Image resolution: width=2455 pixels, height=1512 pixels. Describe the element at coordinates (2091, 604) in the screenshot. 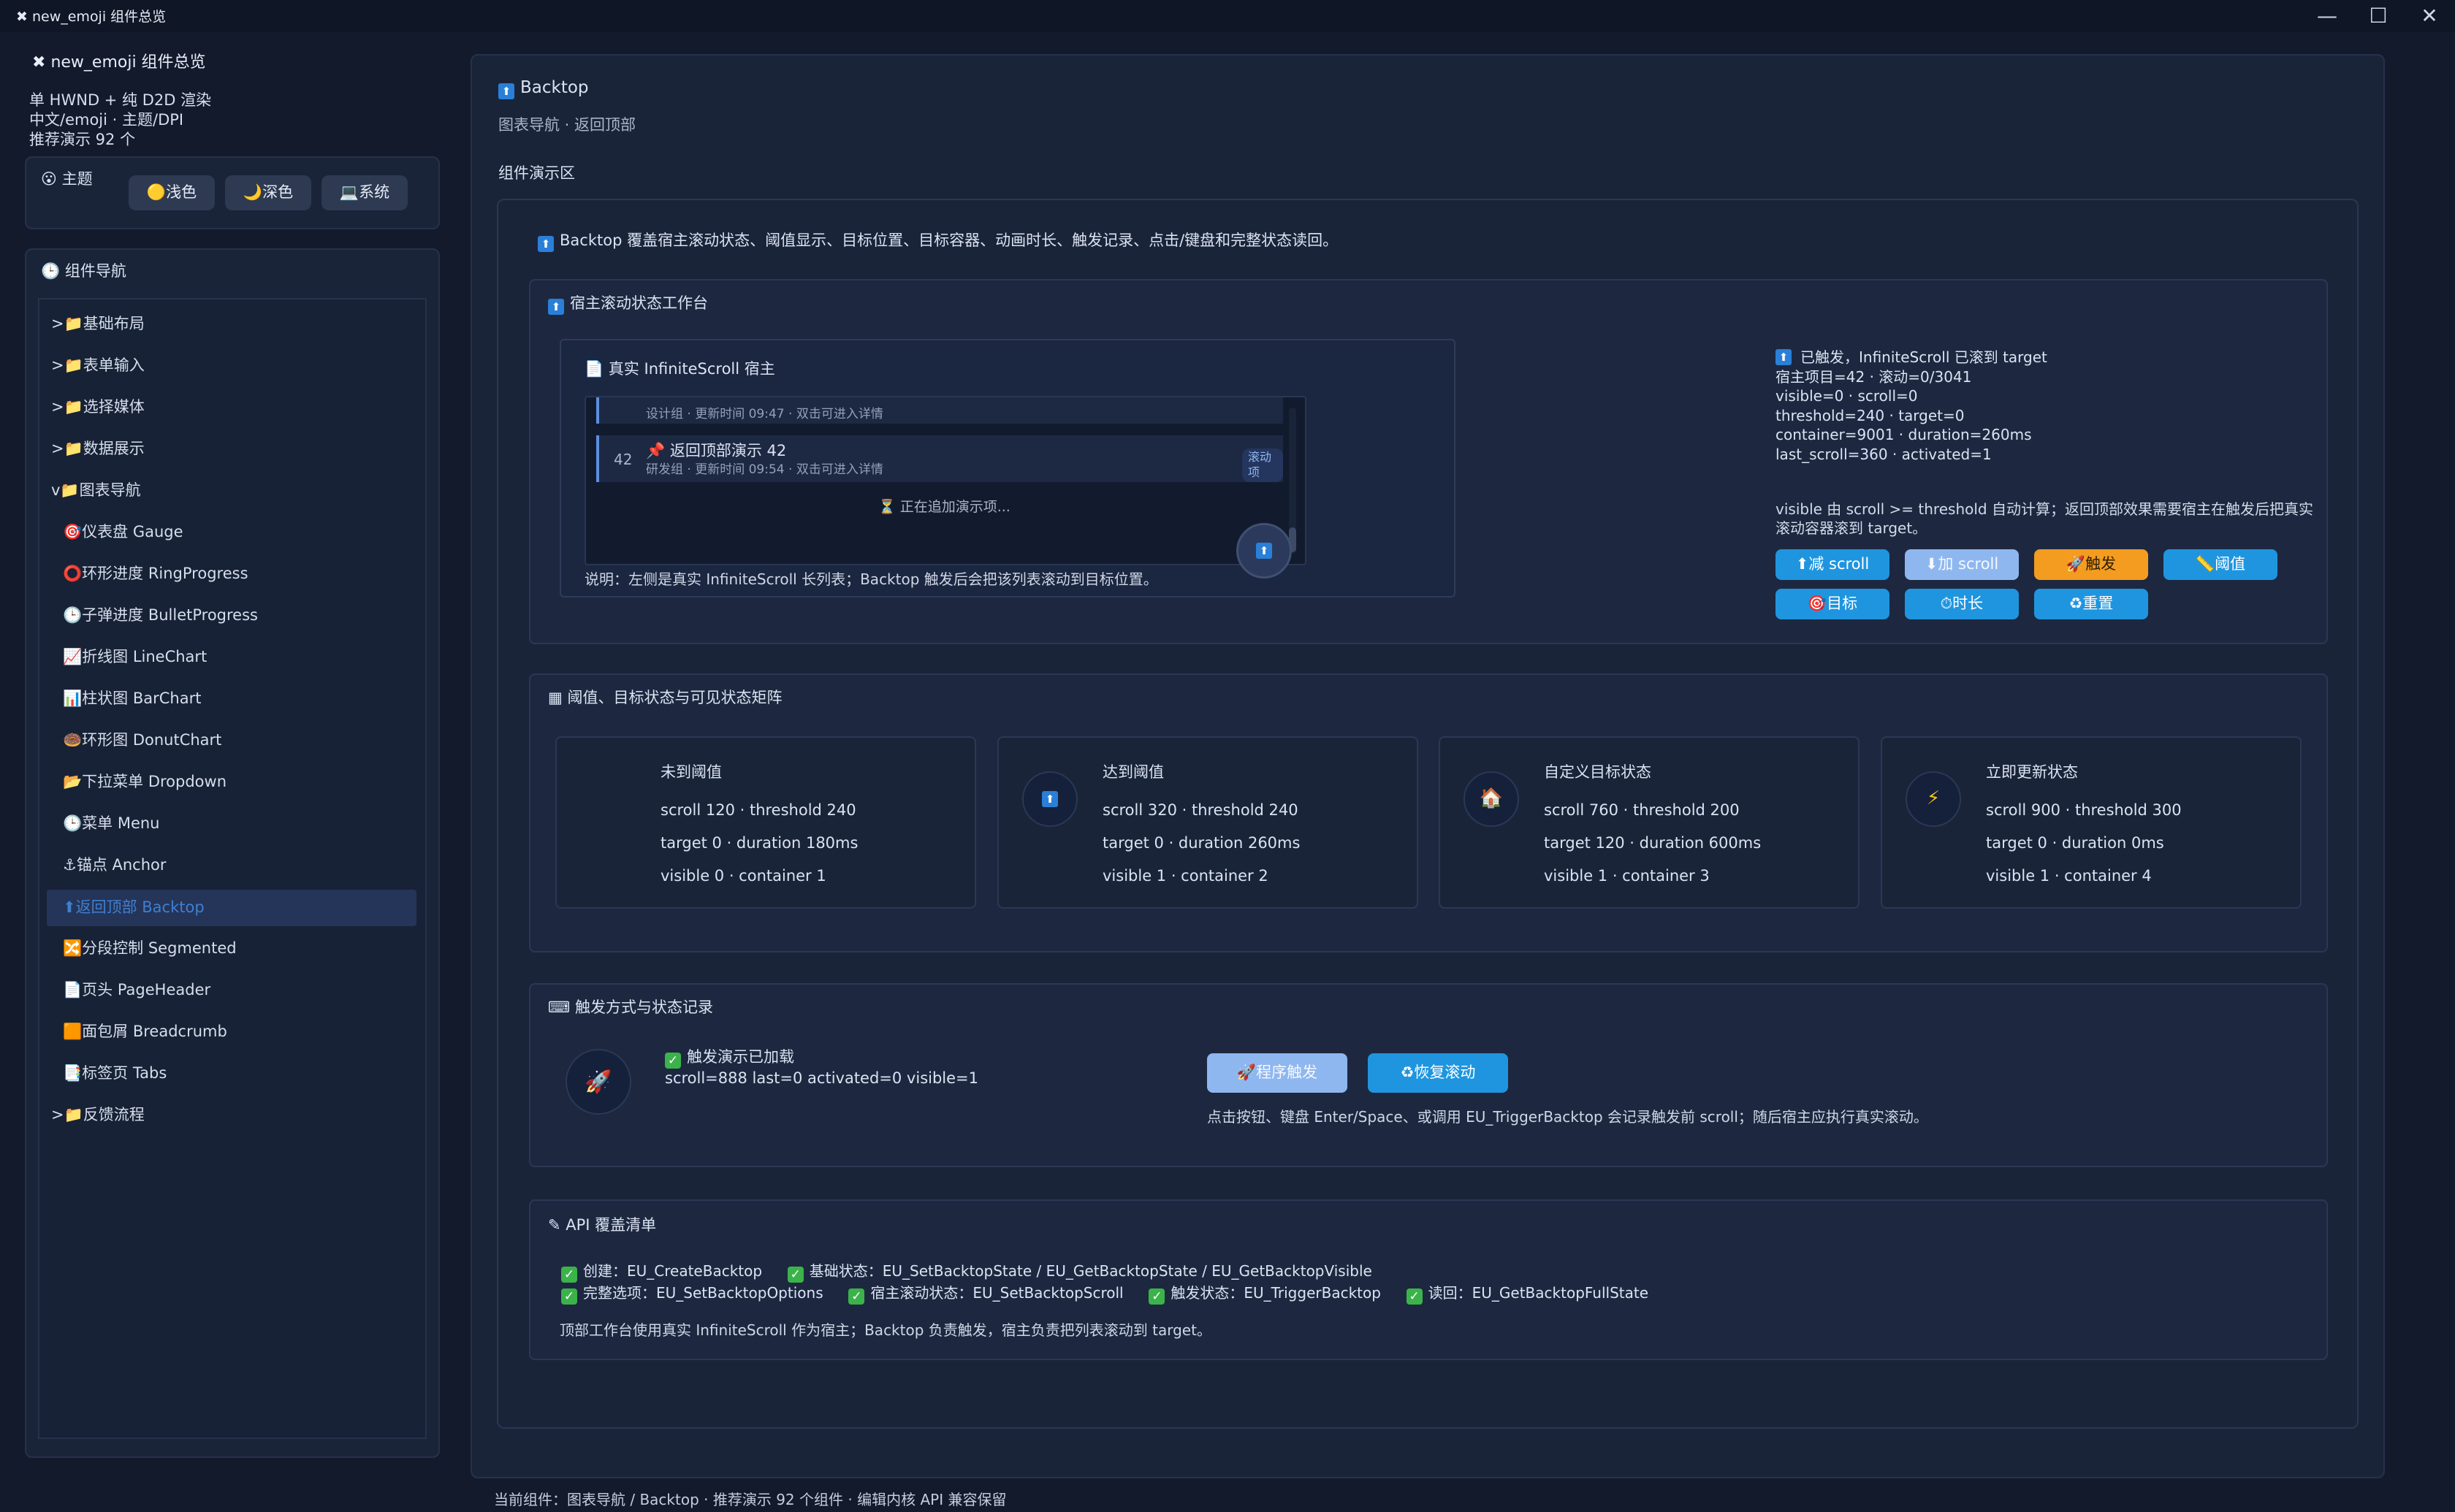

I see `reset-button: ♻重置` at that location.